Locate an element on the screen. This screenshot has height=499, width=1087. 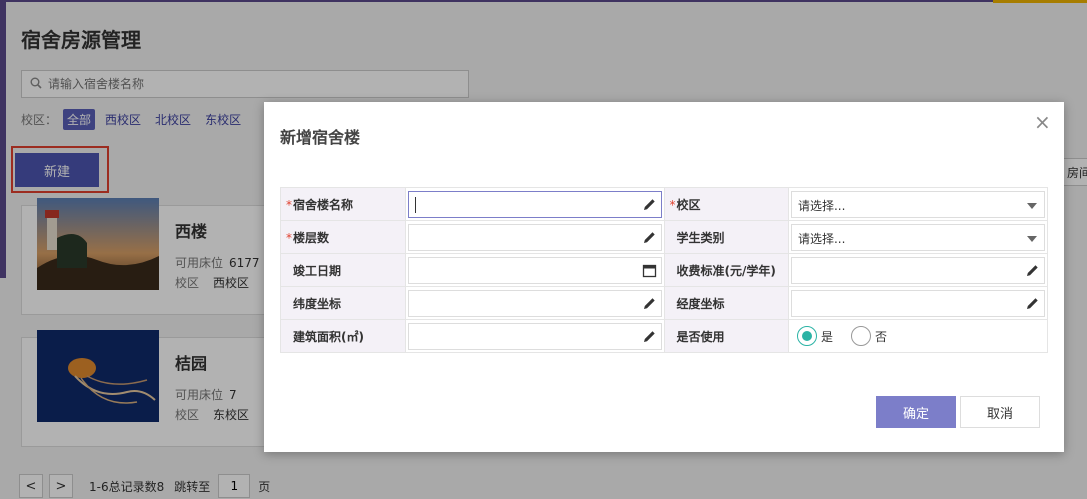
longitude-input is located at coordinates (901, 303).